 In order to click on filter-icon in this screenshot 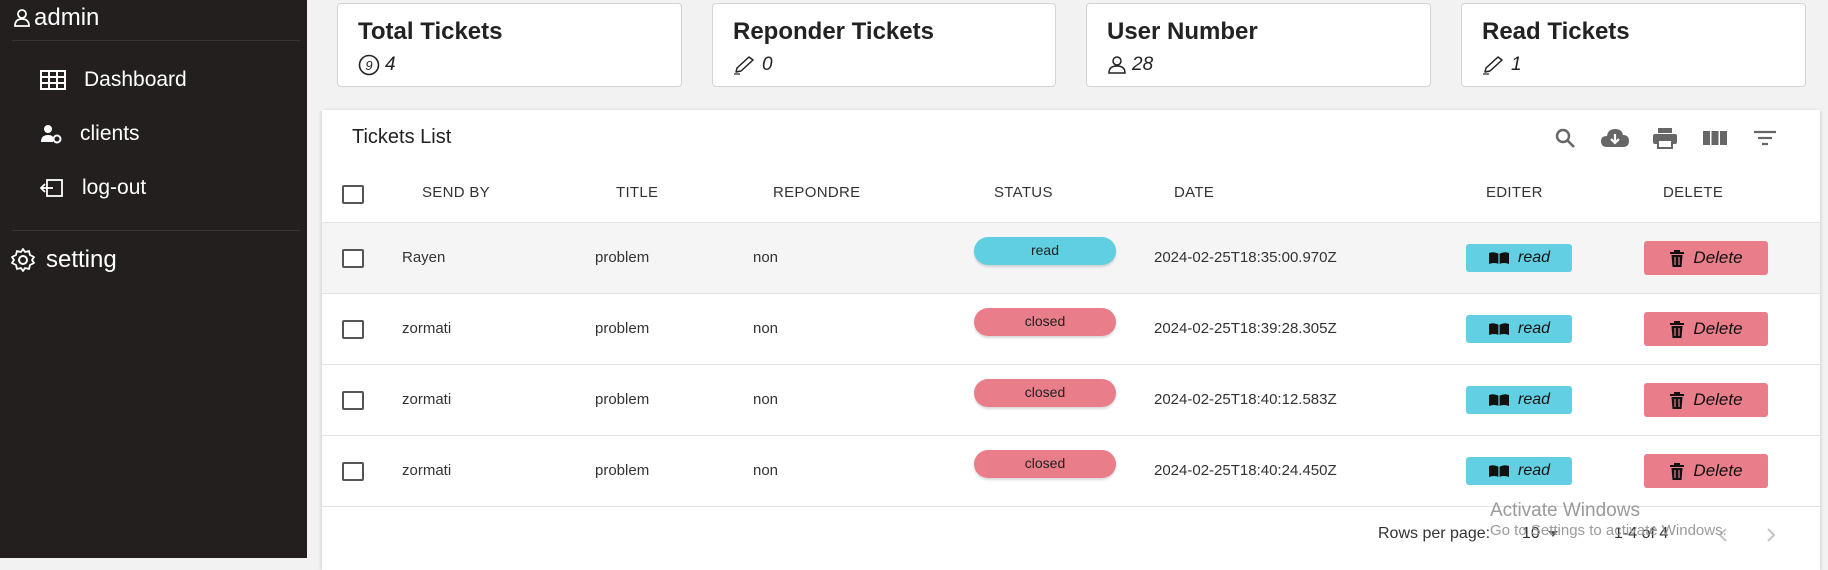, I will do `click(1765, 138)`.